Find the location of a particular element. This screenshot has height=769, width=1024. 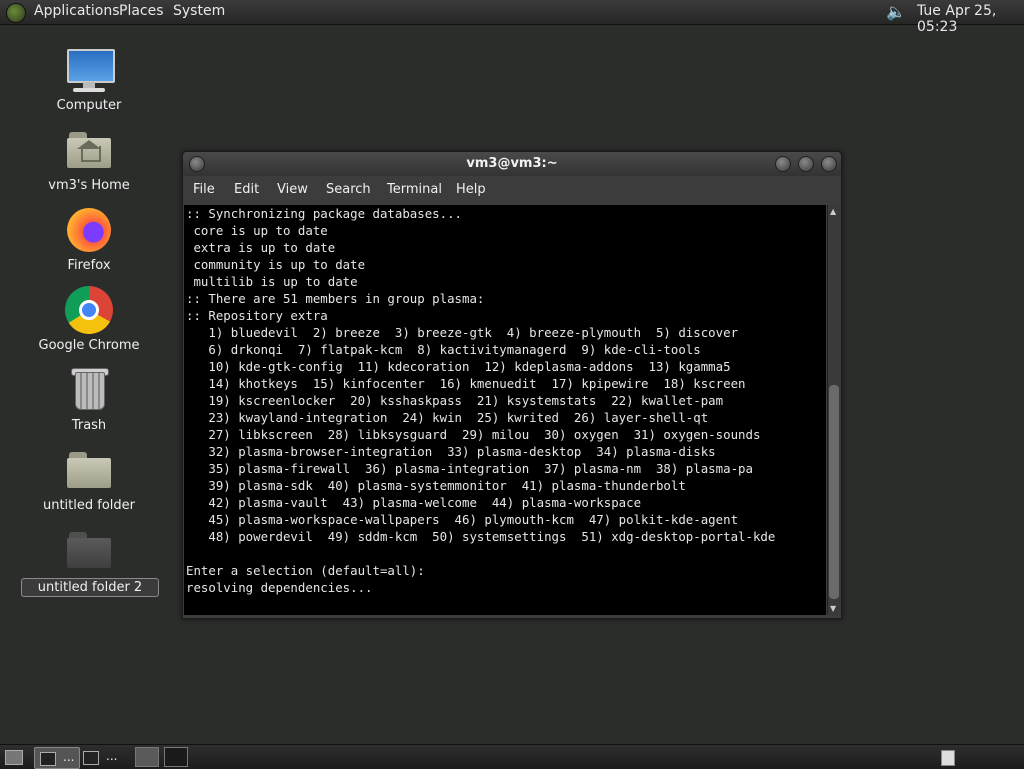

terminal-menubar: File Edit View Search Terminal Help is located at coordinates (512, 190).